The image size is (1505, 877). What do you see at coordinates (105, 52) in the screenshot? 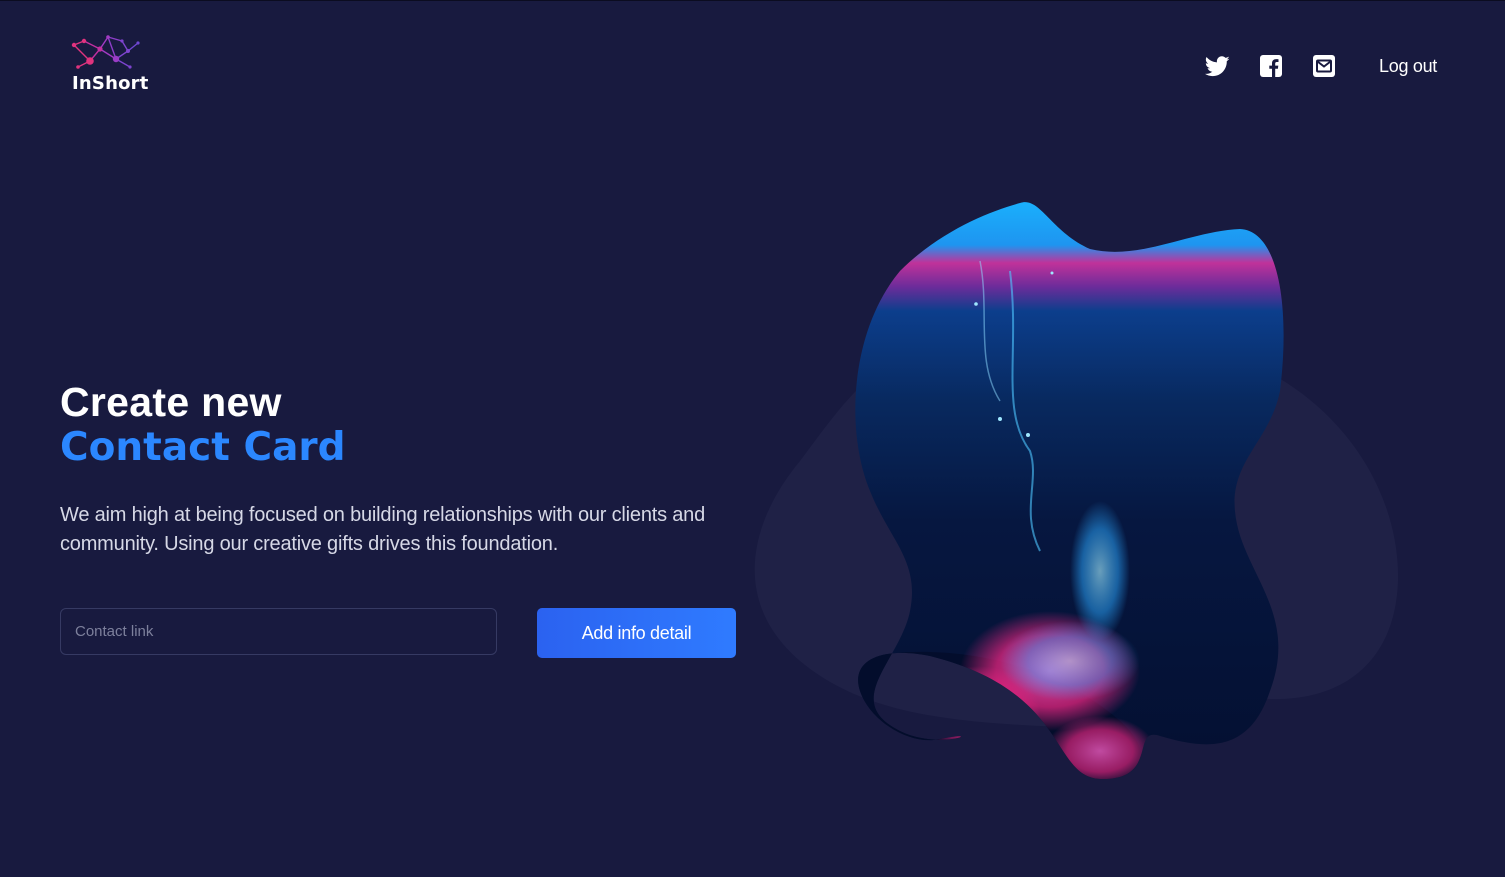
I see `network-nodes-logo-icon` at bounding box center [105, 52].